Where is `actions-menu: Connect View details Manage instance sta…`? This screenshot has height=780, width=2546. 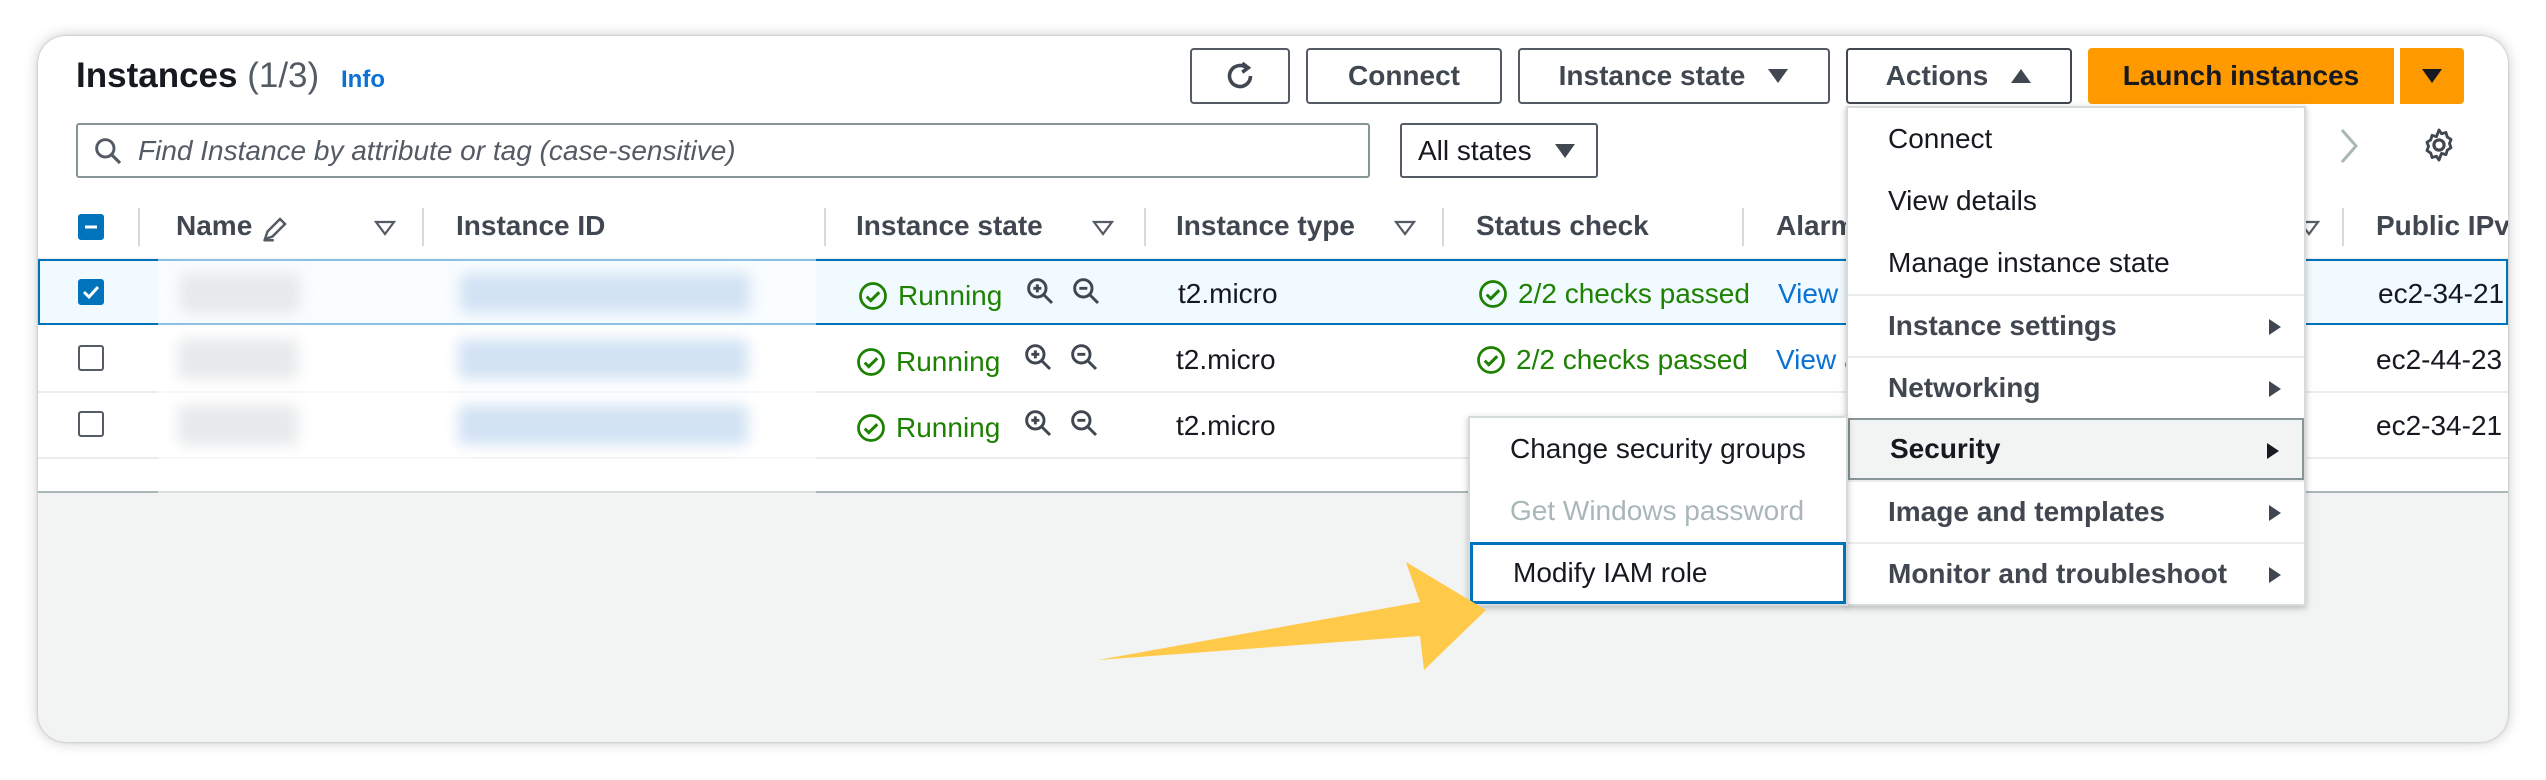 actions-menu: Connect View details Manage instance sta… is located at coordinates (2076, 356).